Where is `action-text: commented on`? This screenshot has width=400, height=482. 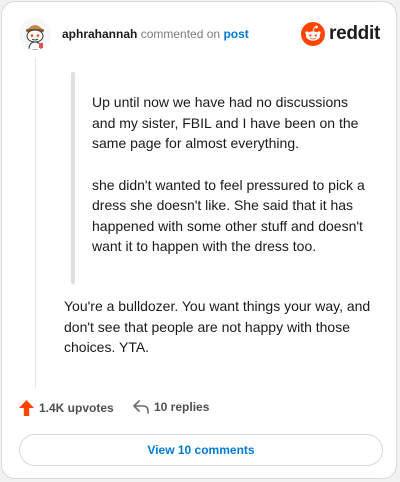
action-text: commented on is located at coordinates (180, 34).